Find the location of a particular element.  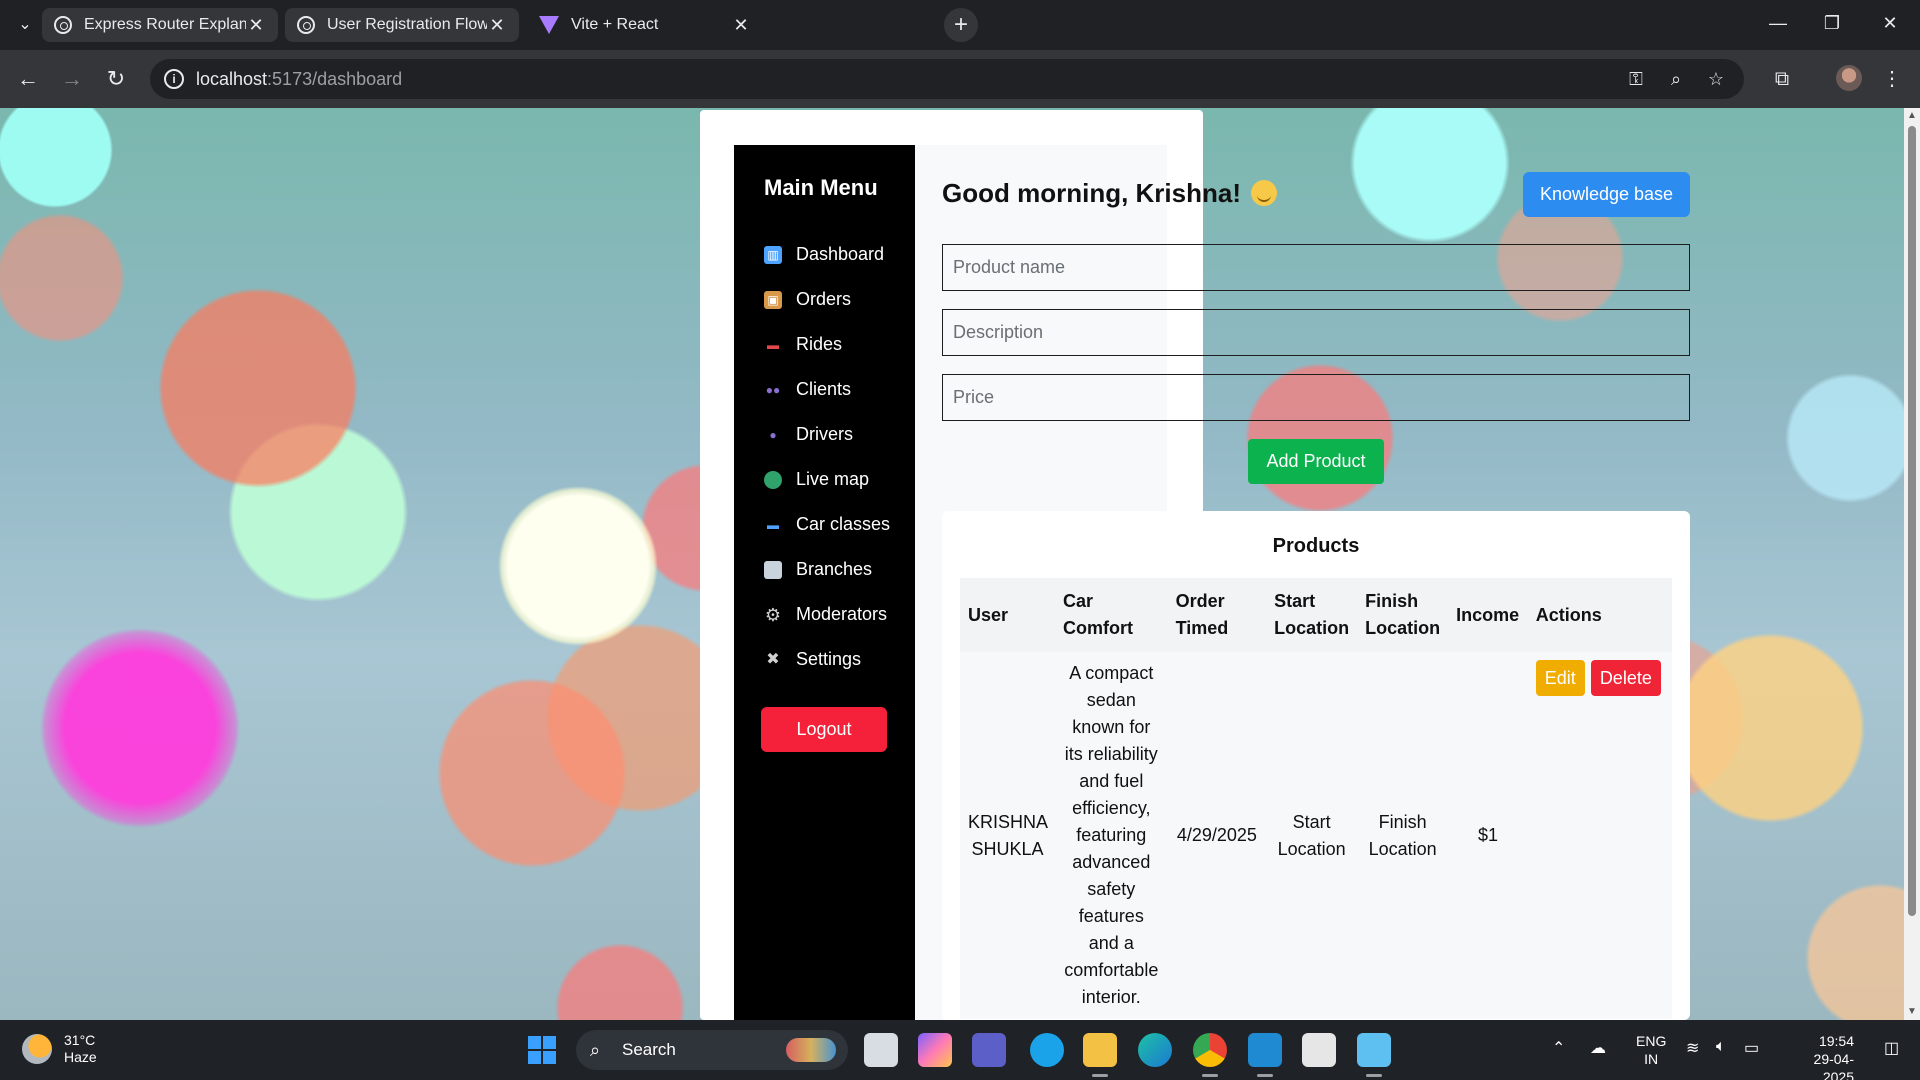

package-icon: ▣ is located at coordinates (773, 299).